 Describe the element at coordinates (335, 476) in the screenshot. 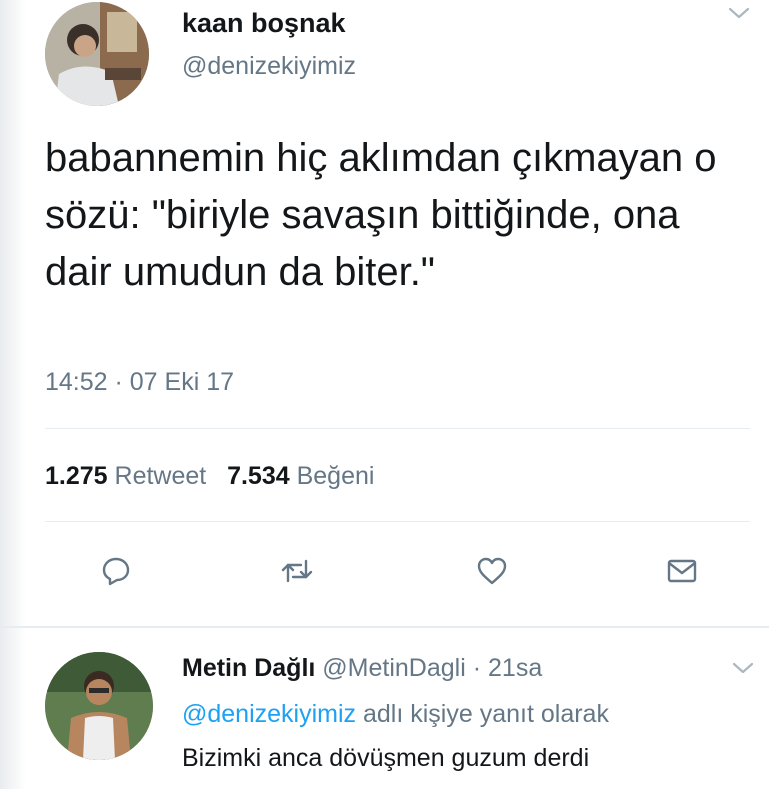

I see `like-label: Beğeni` at that location.